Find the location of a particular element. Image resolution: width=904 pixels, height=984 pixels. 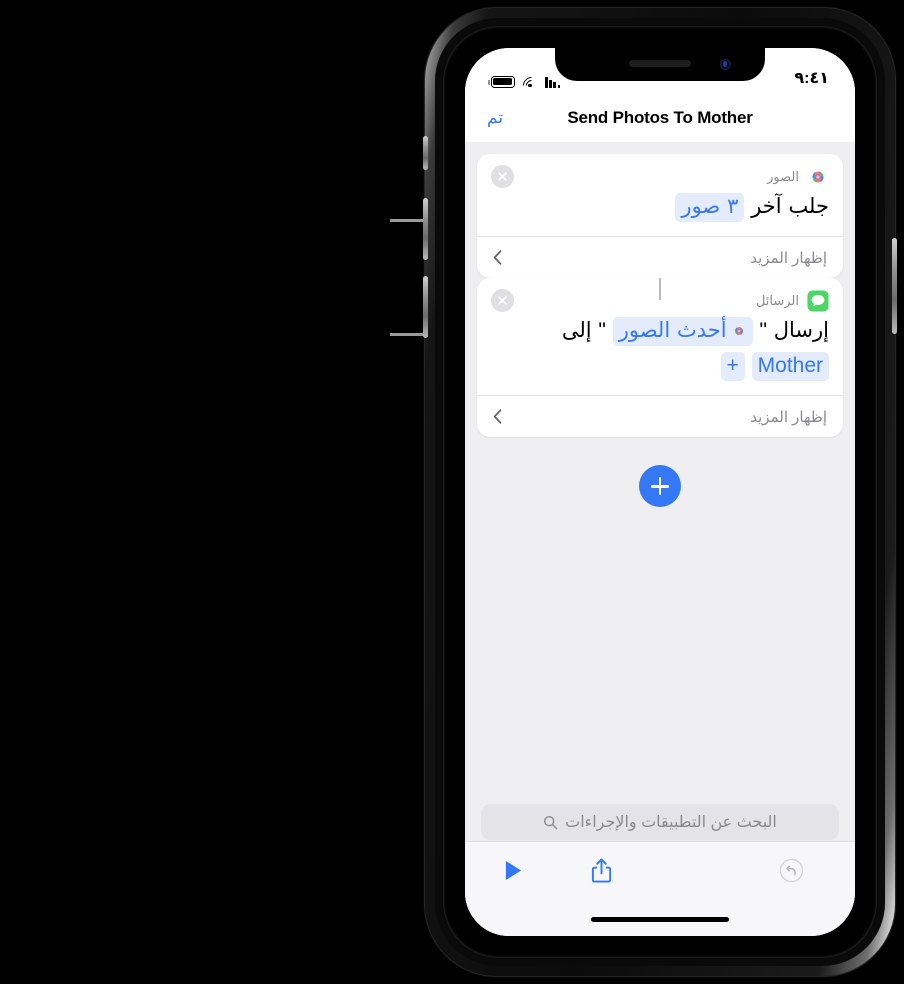

add-action-button is located at coordinates (660, 486).